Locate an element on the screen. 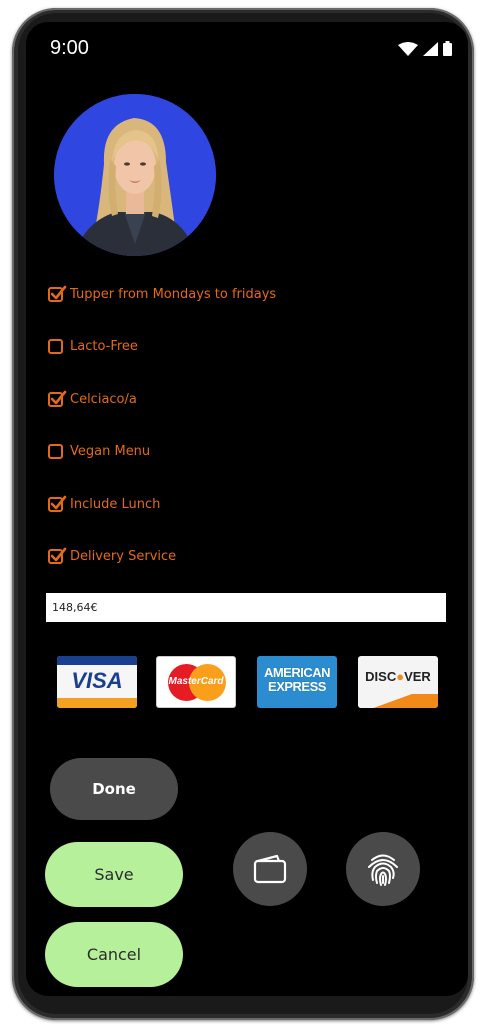 The height and width of the screenshot is (1028, 489). option-lacto-free: Lacto-Free is located at coordinates (93, 346).